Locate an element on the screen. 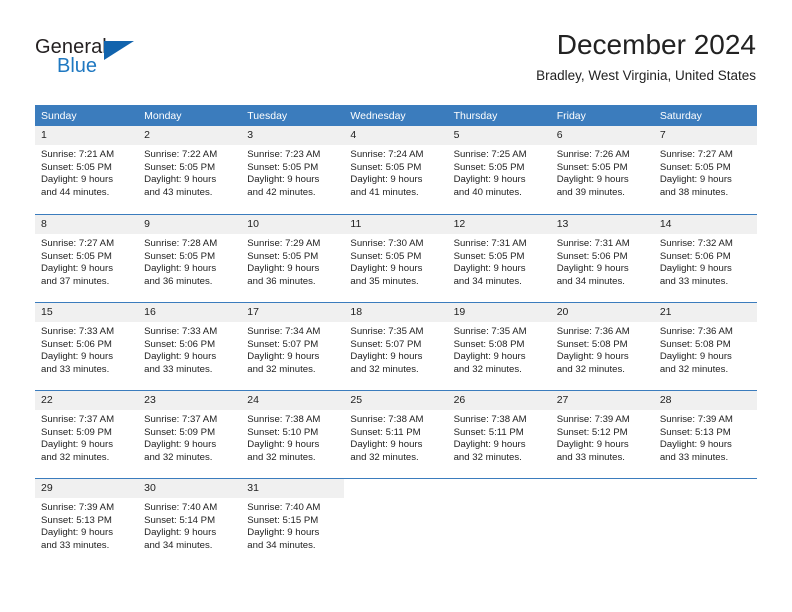 The image size is (792, 612). sunset-text: Sunset: 5:08 PM is located at coordinates (489, 344).